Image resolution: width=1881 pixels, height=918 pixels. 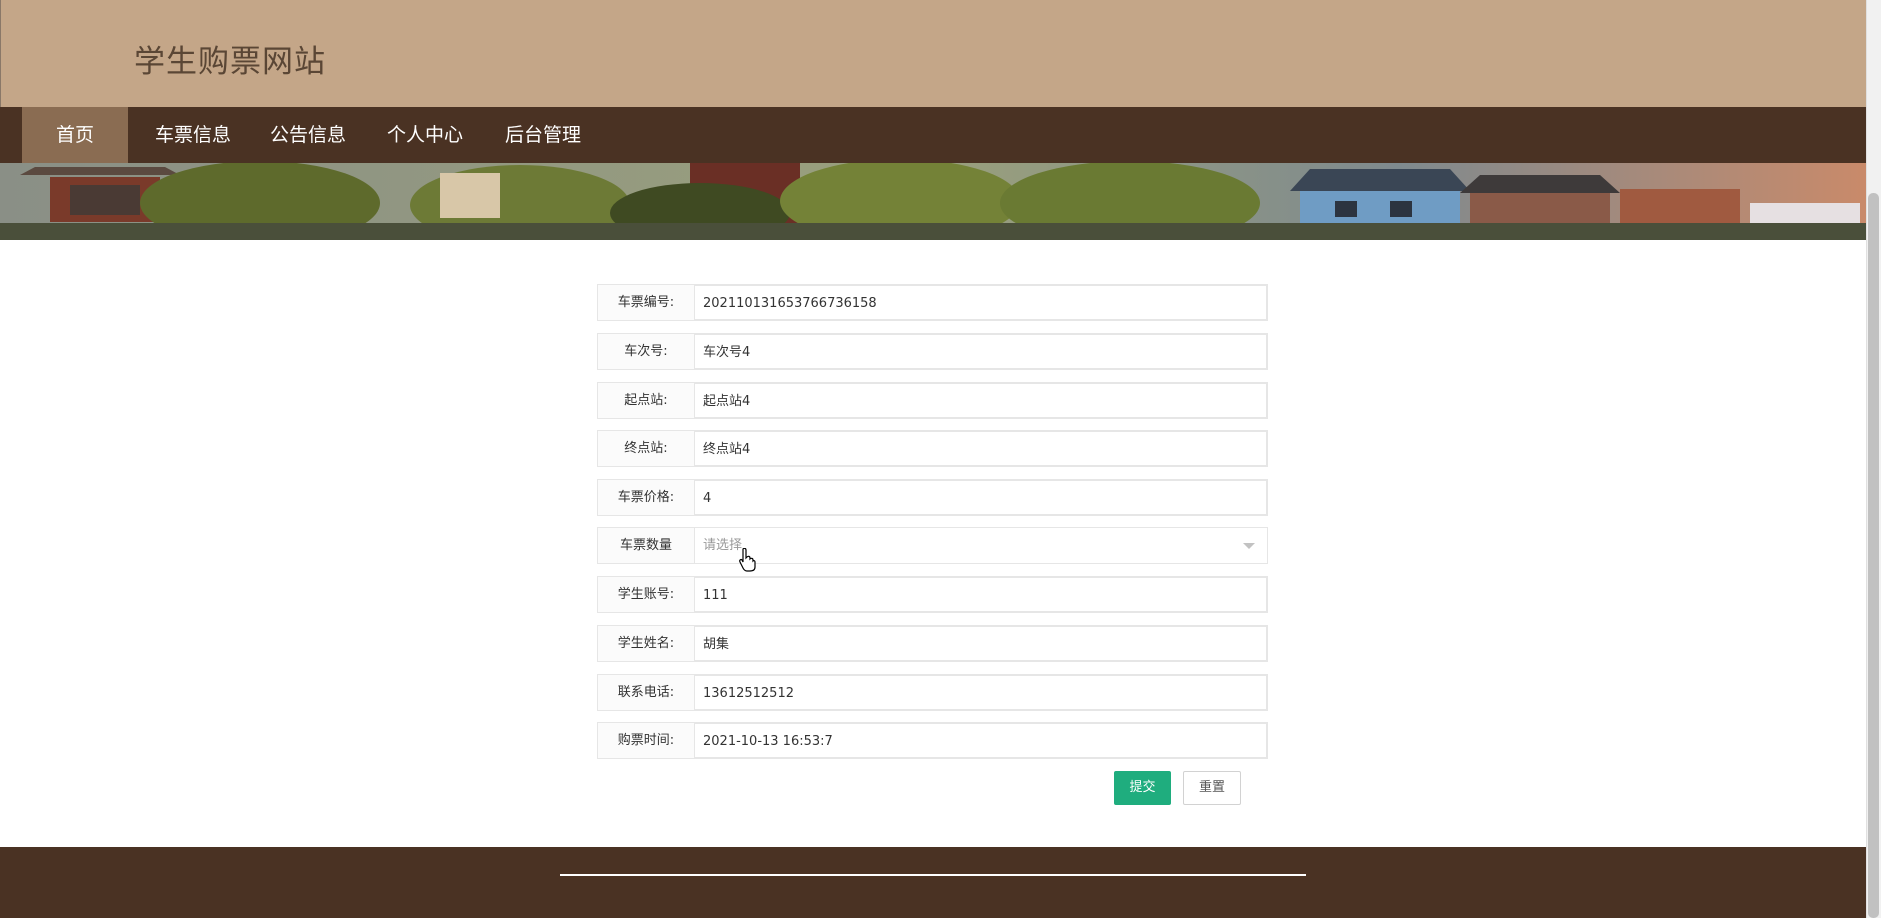 I want to click on reset-button: 重置, so click(x=1212, y=788).